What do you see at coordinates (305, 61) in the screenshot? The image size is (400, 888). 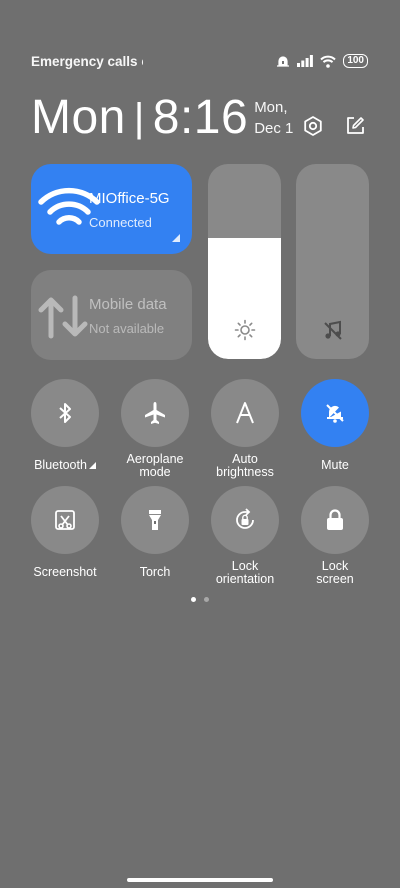 I see `signal-icon` at bounding box center [305, 61].